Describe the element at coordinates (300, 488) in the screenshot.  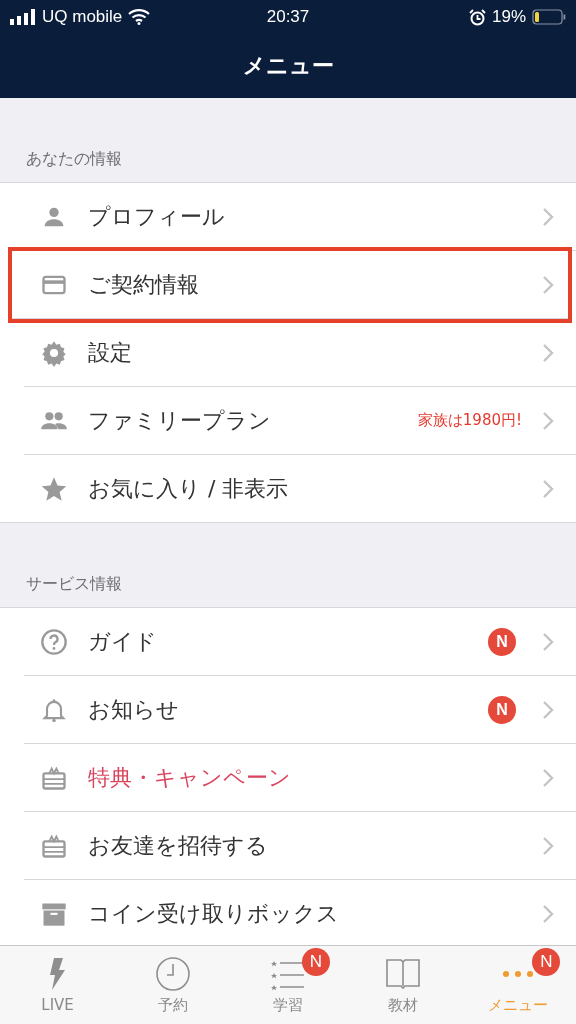
I see `menu-row: お気に入り / 非表示` at that location.